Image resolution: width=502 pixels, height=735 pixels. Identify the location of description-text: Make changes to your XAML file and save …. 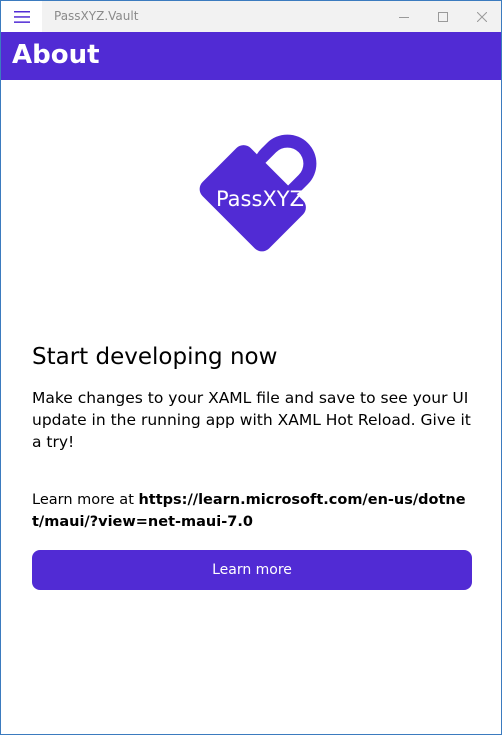
(251, 420).